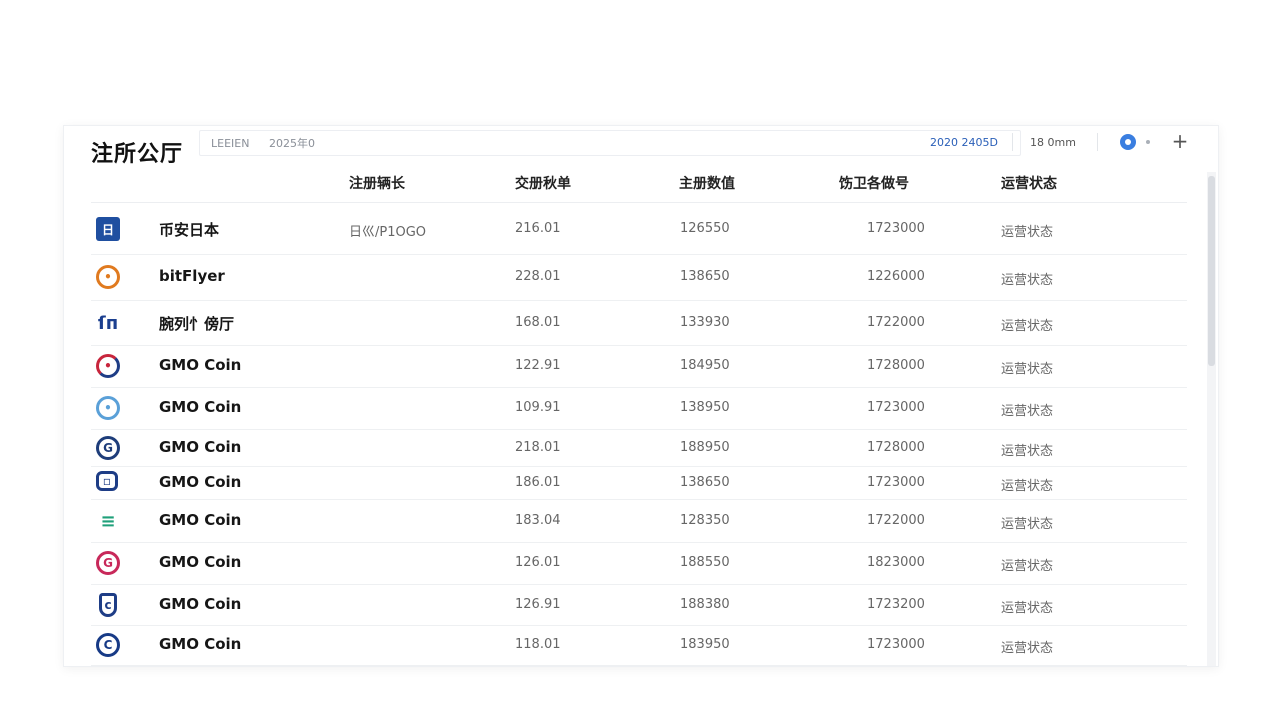  Describe the element at coordinates (292, 143) in the screenshot. I see `filter-field-year: 2025年0` at that location.